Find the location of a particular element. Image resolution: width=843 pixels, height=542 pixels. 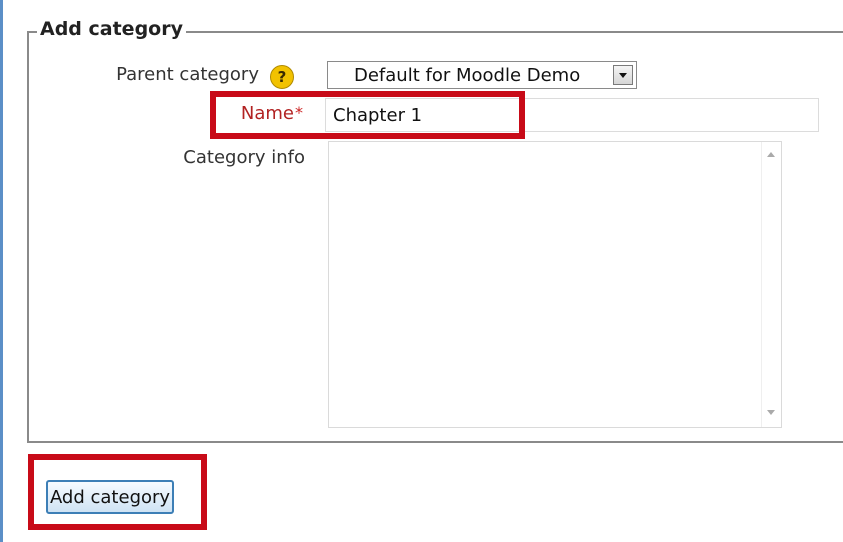

scroll-down-arrow-icon is located at coordinates (771, 412).